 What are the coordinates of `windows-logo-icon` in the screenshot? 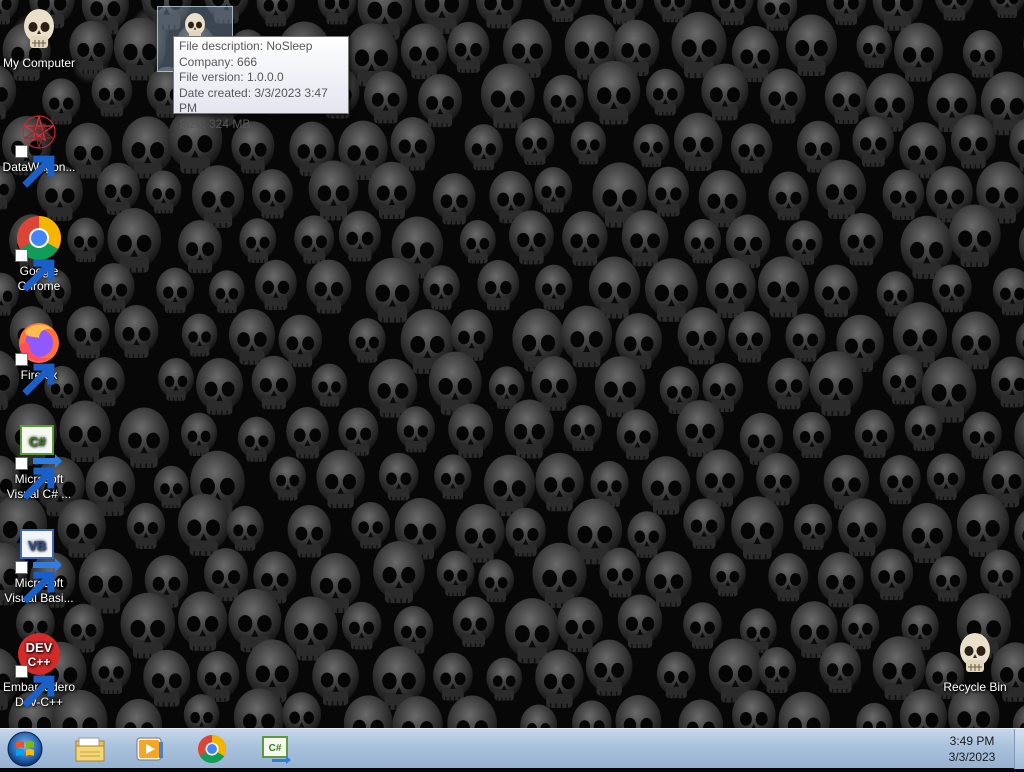 It's located at (25, 749).